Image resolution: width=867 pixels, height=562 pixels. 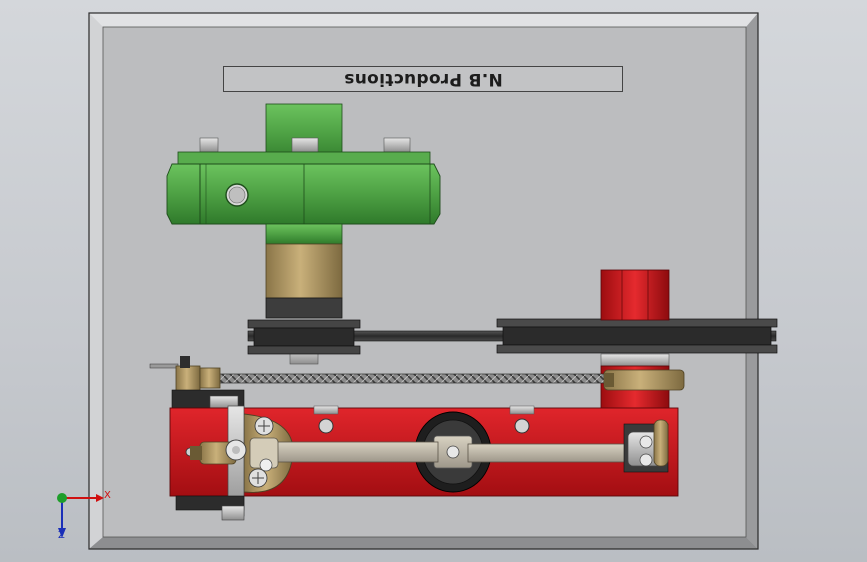 What do you see at coordinates (304, 337) in the screenshot?
I see `small-pulley` at bounding box center [304, 337].